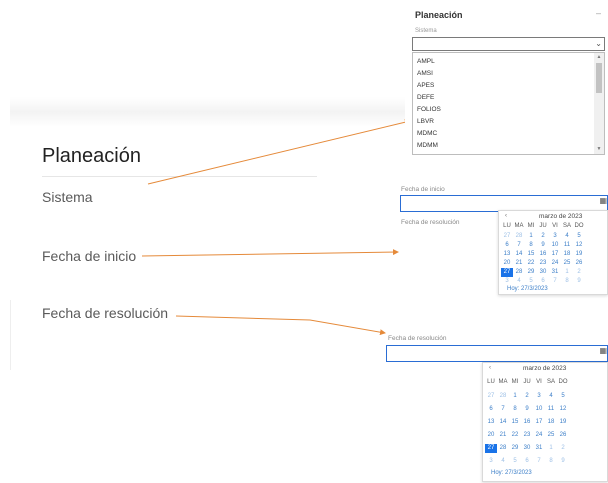 This screenshot has height=483, width=608. Describe the element at coordinates (599, 57) in the screenshot. I see `scroll-up-icon: ▲` at that location.